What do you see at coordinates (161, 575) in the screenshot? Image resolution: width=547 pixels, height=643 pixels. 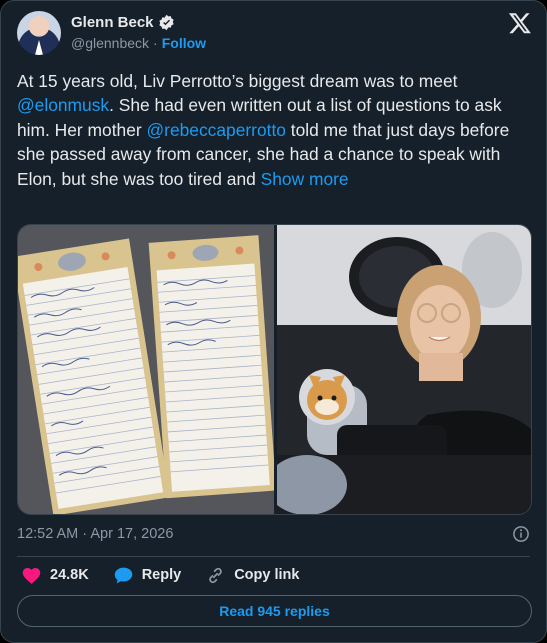 I see `reply-label: Reply` at bounding box center [161, 575].